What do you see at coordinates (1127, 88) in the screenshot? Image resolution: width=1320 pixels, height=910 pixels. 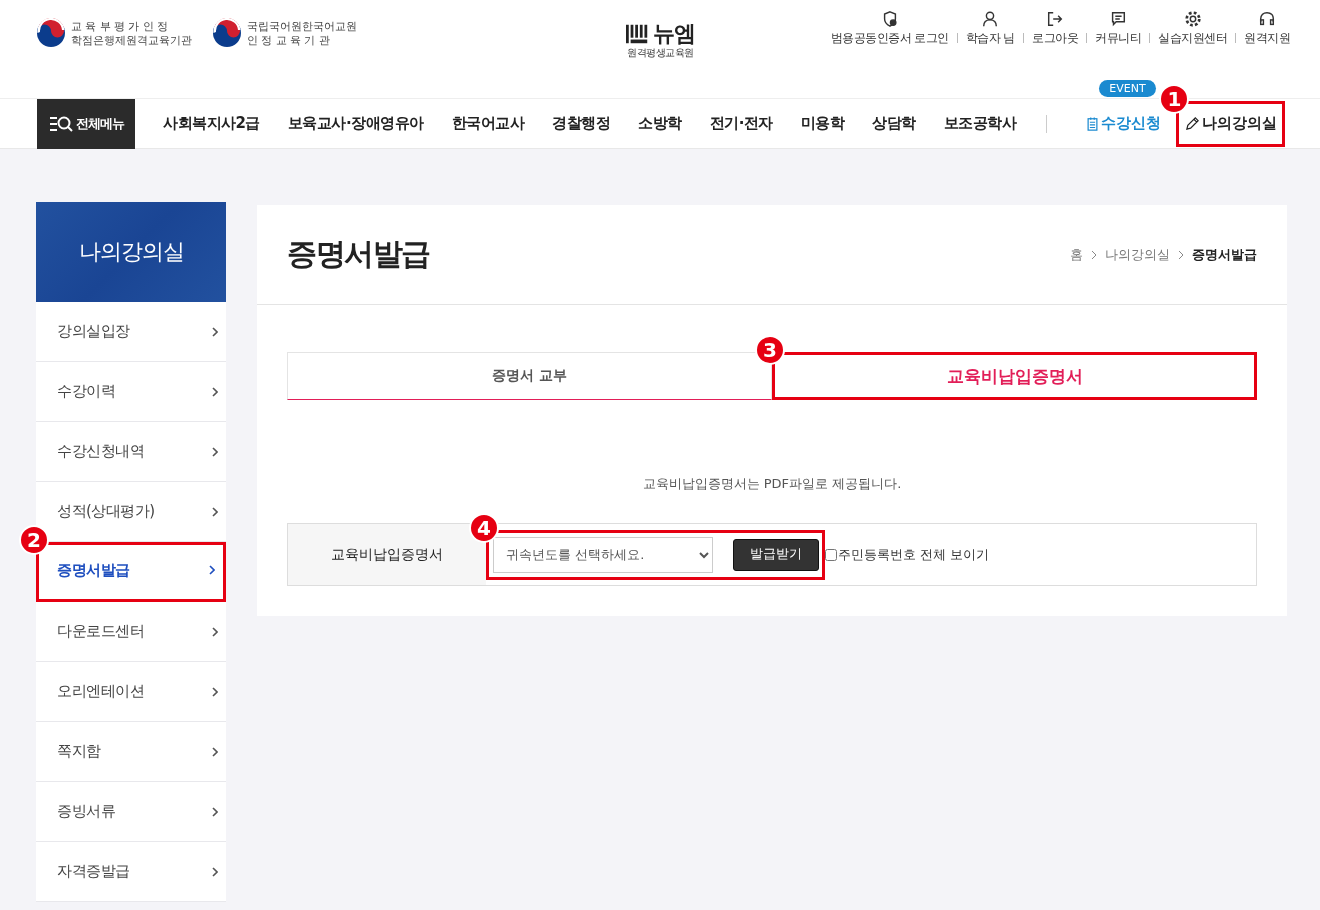 I see `event-badge: EVENT` at bounding box center [1127, 88].